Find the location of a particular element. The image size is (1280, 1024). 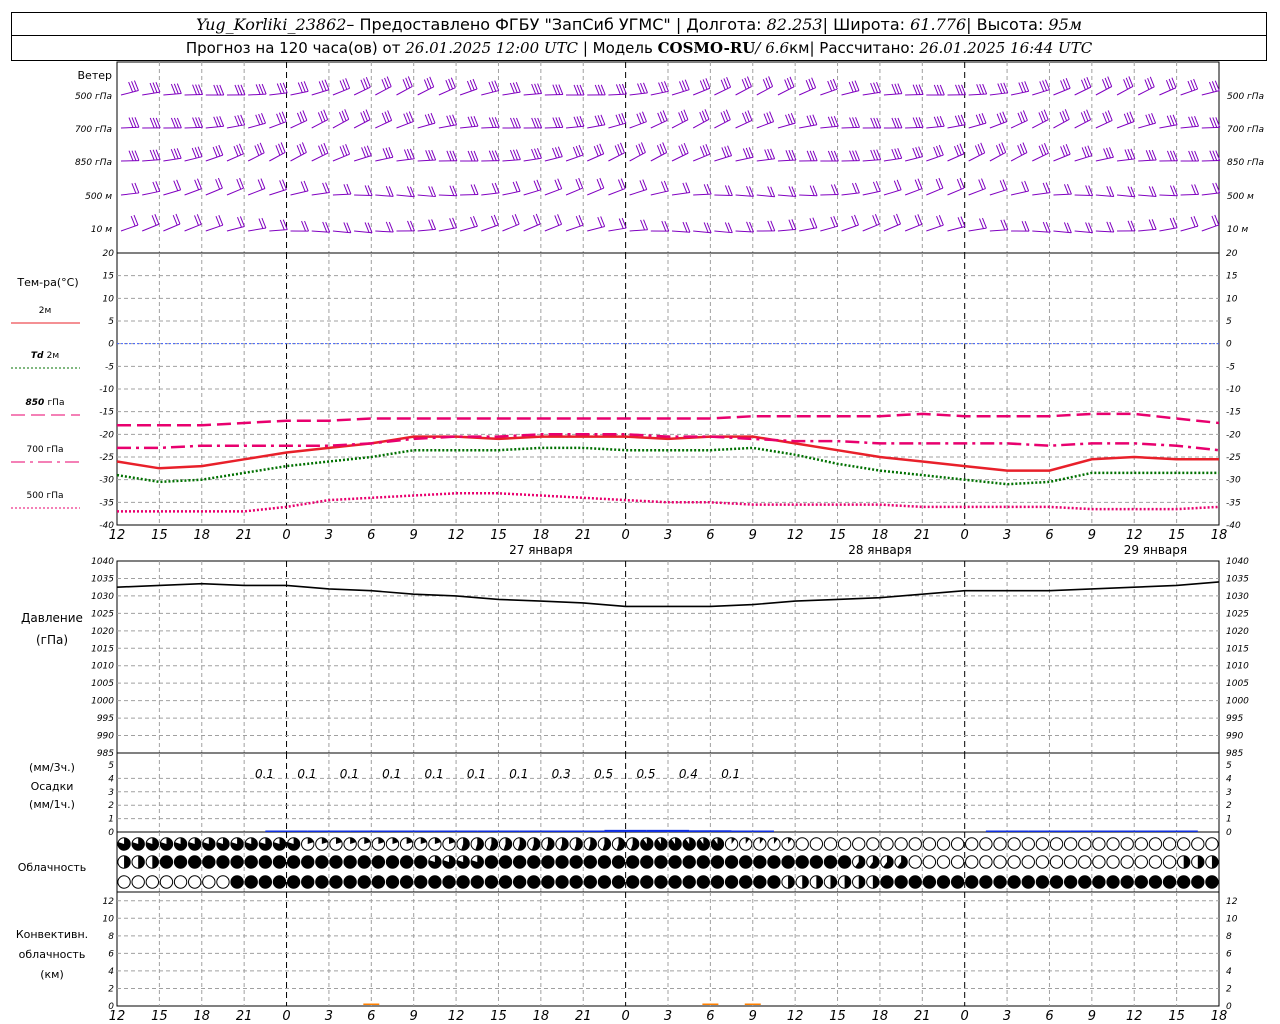

pressure-tick-left: 990 is located at coordinates (105, 737).